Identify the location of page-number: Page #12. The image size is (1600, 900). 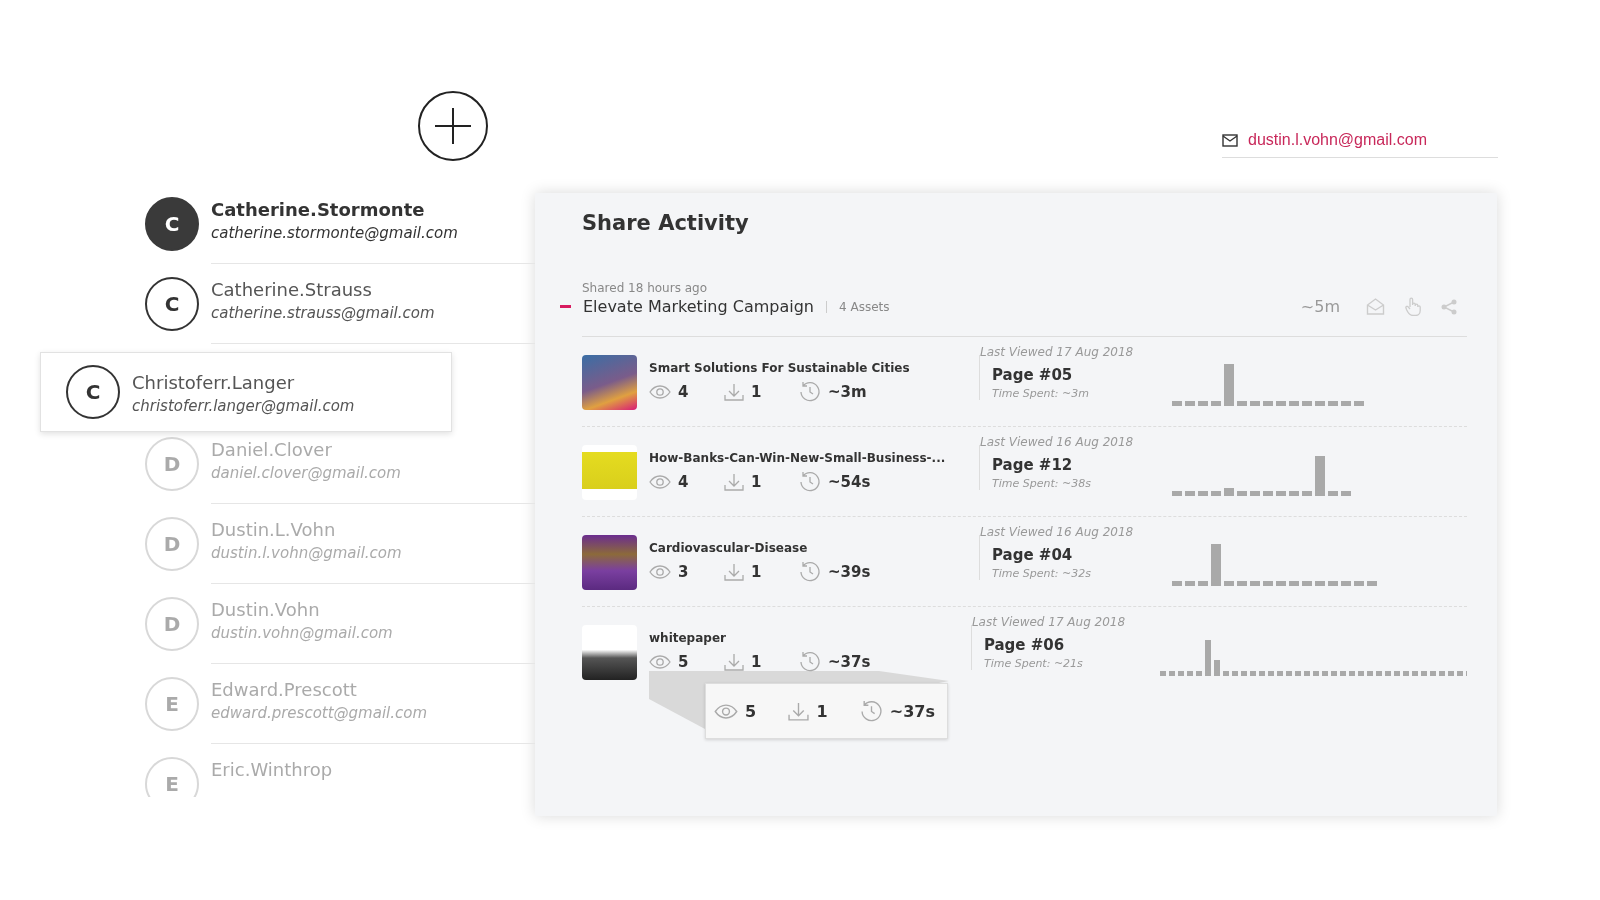
(1033, 465).